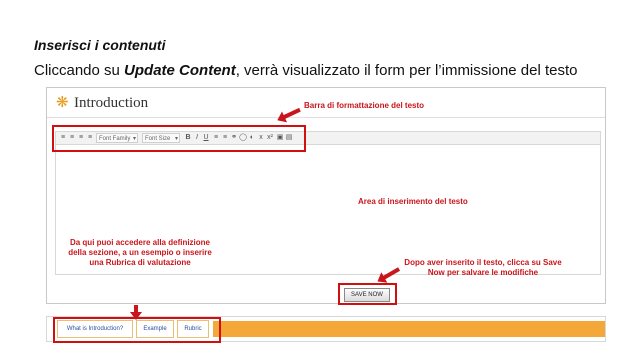  Describe the element at coordinates (136, 311) in the screenshot. I see `tabs-arrow-icon` at that location.